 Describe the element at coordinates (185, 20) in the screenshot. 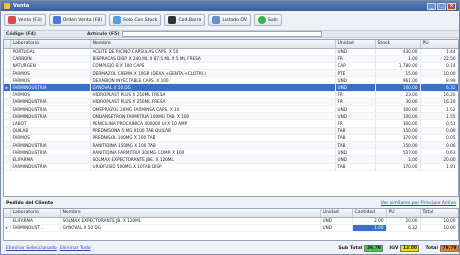

I see `codigo-barra-button: Cod.Barra` at that location.